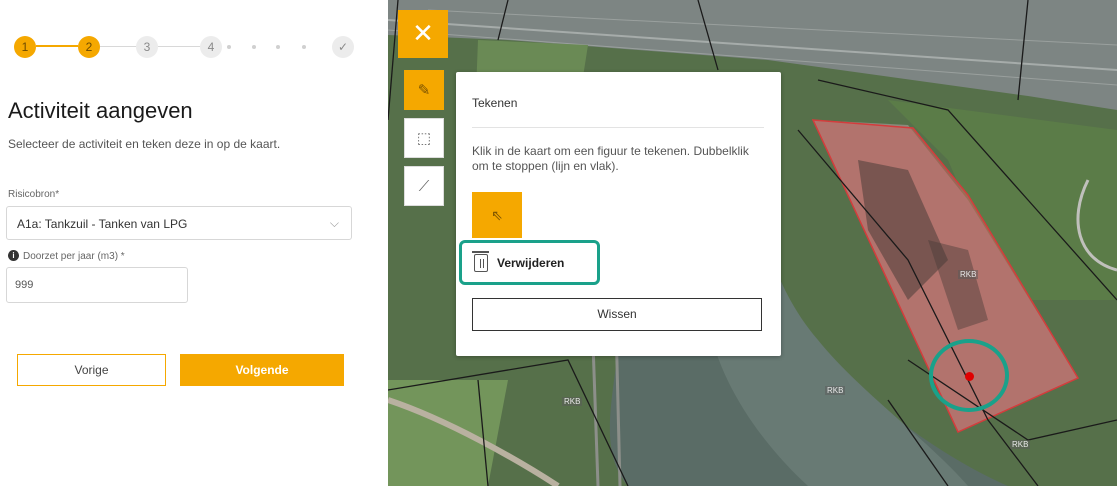 The width and height of the screenshot is (1117, 486). Describe the element at coordinates (424, 90) in the screenshot. I see `pencil-icon: ✎` at that location.